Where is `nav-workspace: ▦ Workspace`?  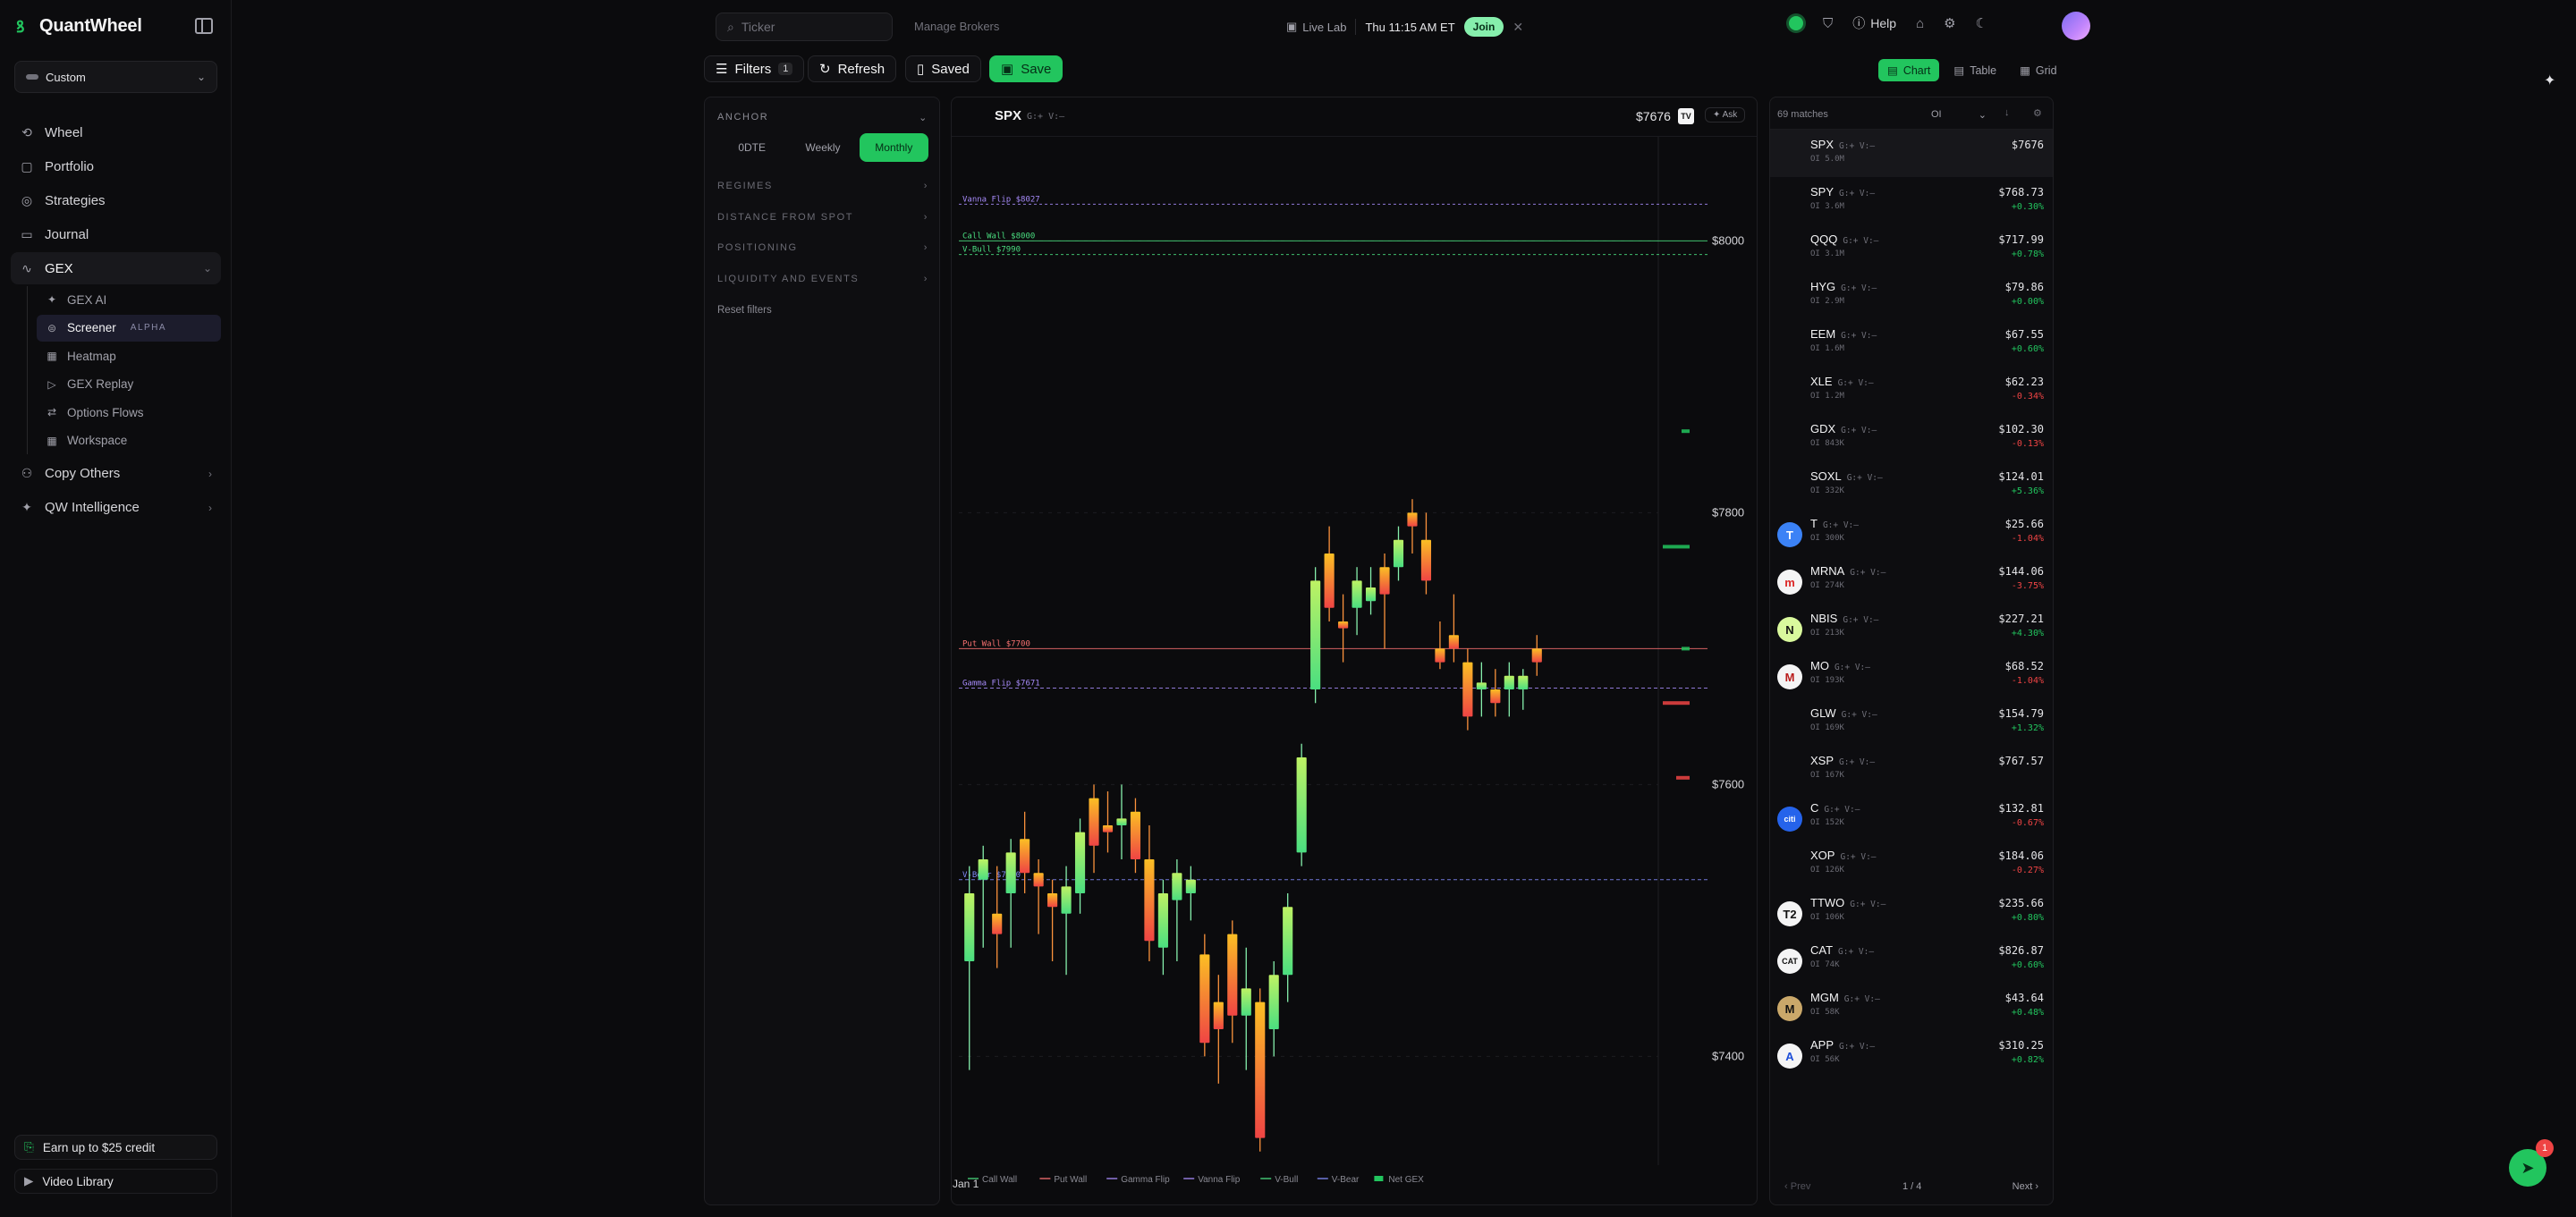 nav-workspace: ▦ Workspace is located at coordinates (129, 440).